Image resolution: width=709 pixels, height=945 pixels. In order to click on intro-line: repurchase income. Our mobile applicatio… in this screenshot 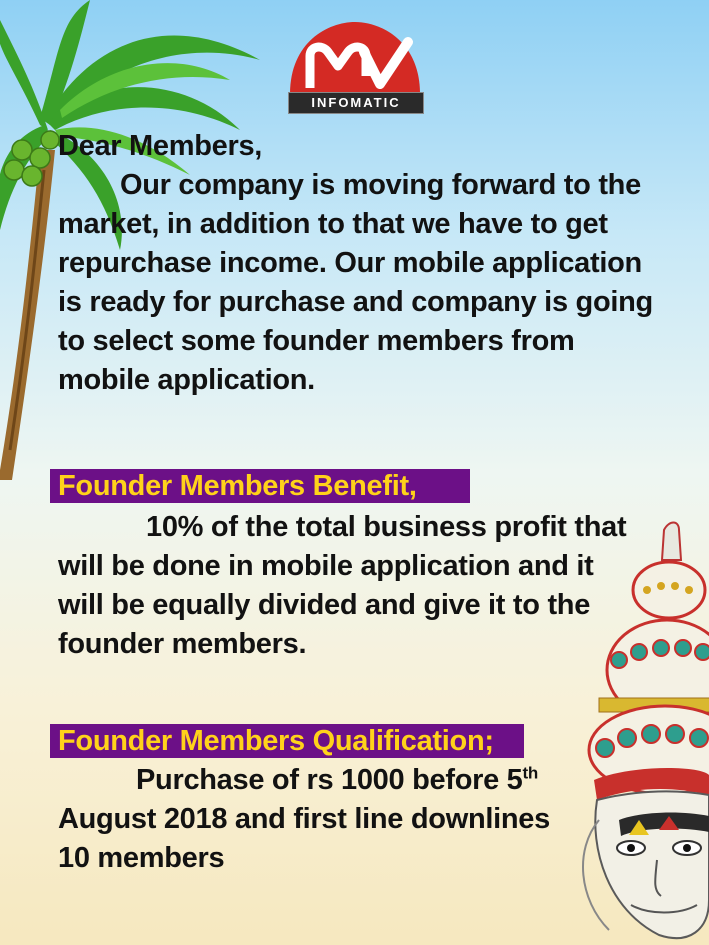, I will do `click(350, 263)`.